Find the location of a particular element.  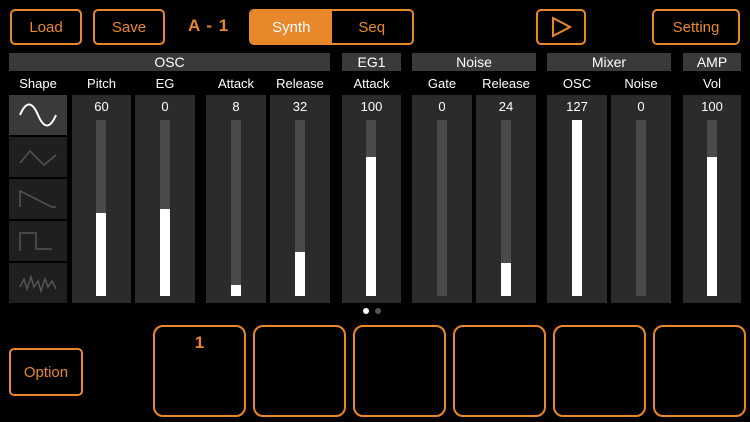

triangle-wave-icon is located at coordinates (38, 158).